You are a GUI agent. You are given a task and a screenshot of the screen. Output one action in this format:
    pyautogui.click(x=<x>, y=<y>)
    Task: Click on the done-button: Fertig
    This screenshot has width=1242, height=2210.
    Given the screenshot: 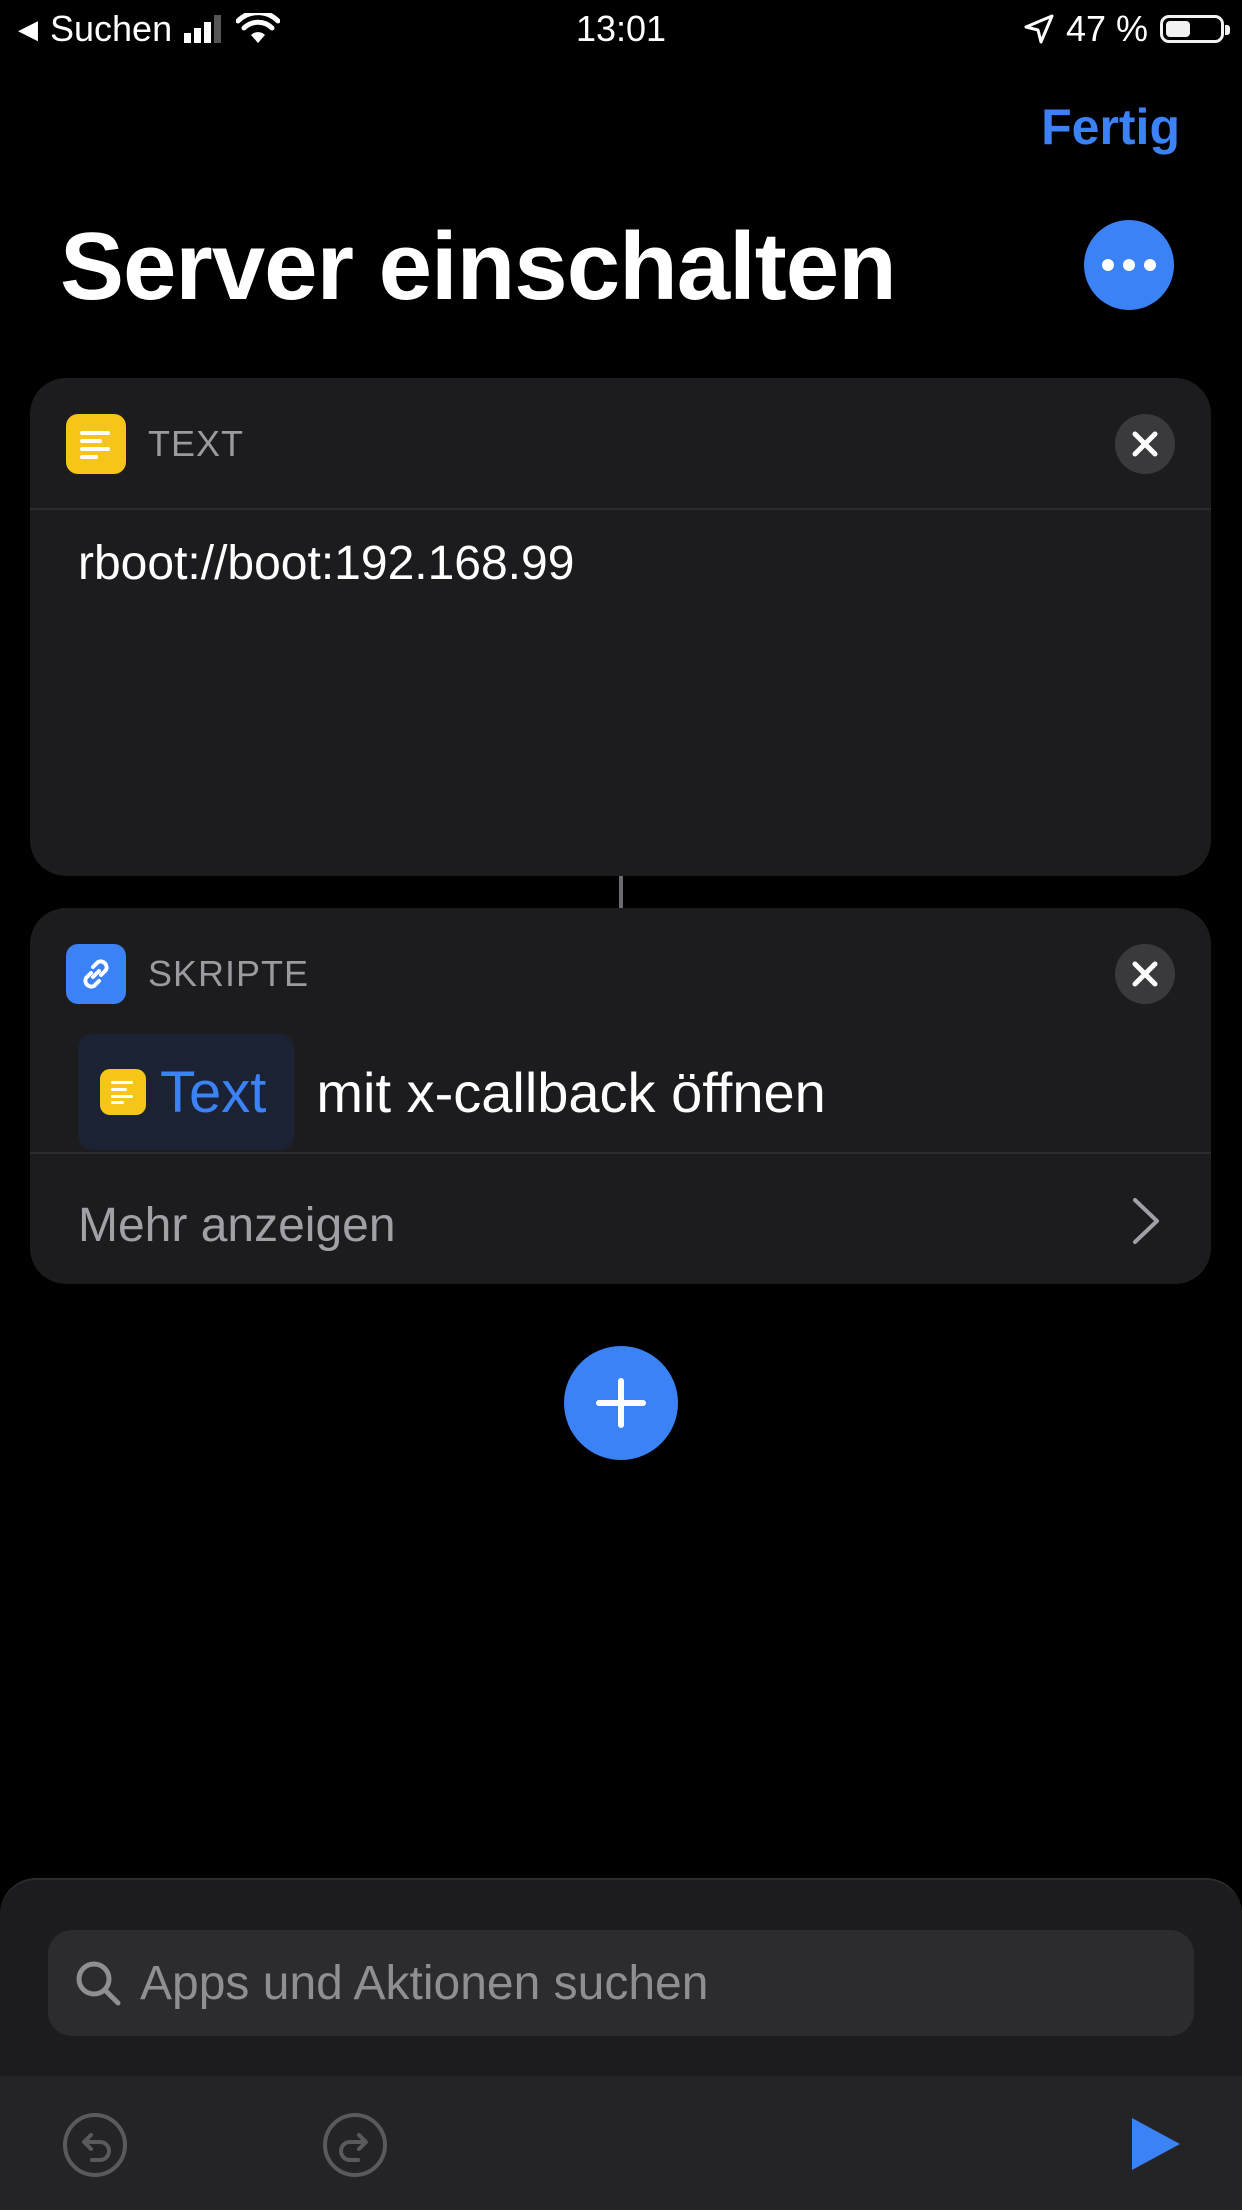 What is the action you would take?
    pyautogui.click(x=1110, y=127)
    